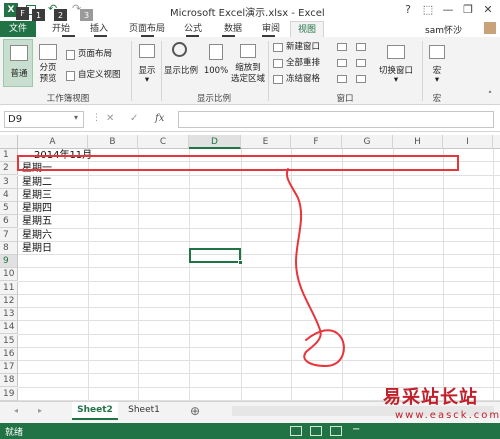 The height and width of the screenshot is (439, 500). What do you see at coordinates (447, 415) in the screenshot?
I see `watermark-url: www.easck.com` at bounding box center [447, 415].